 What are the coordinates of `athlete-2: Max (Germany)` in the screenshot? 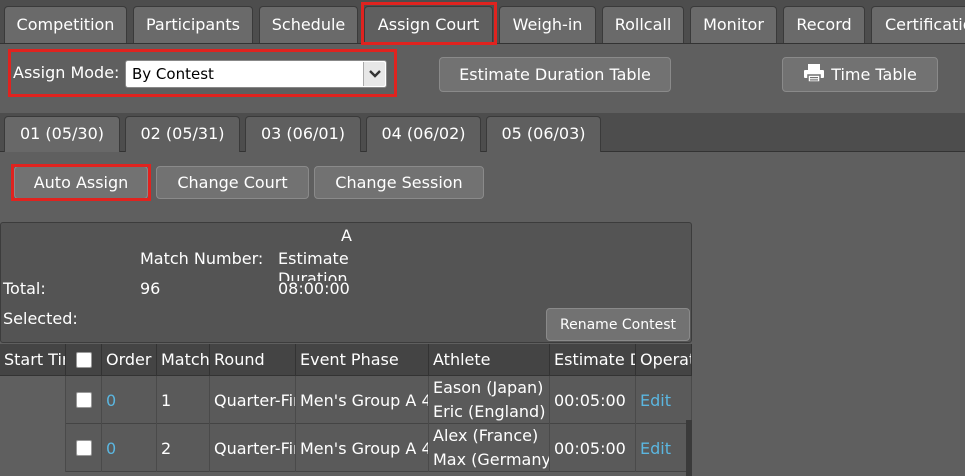 It's located at (491, 459).